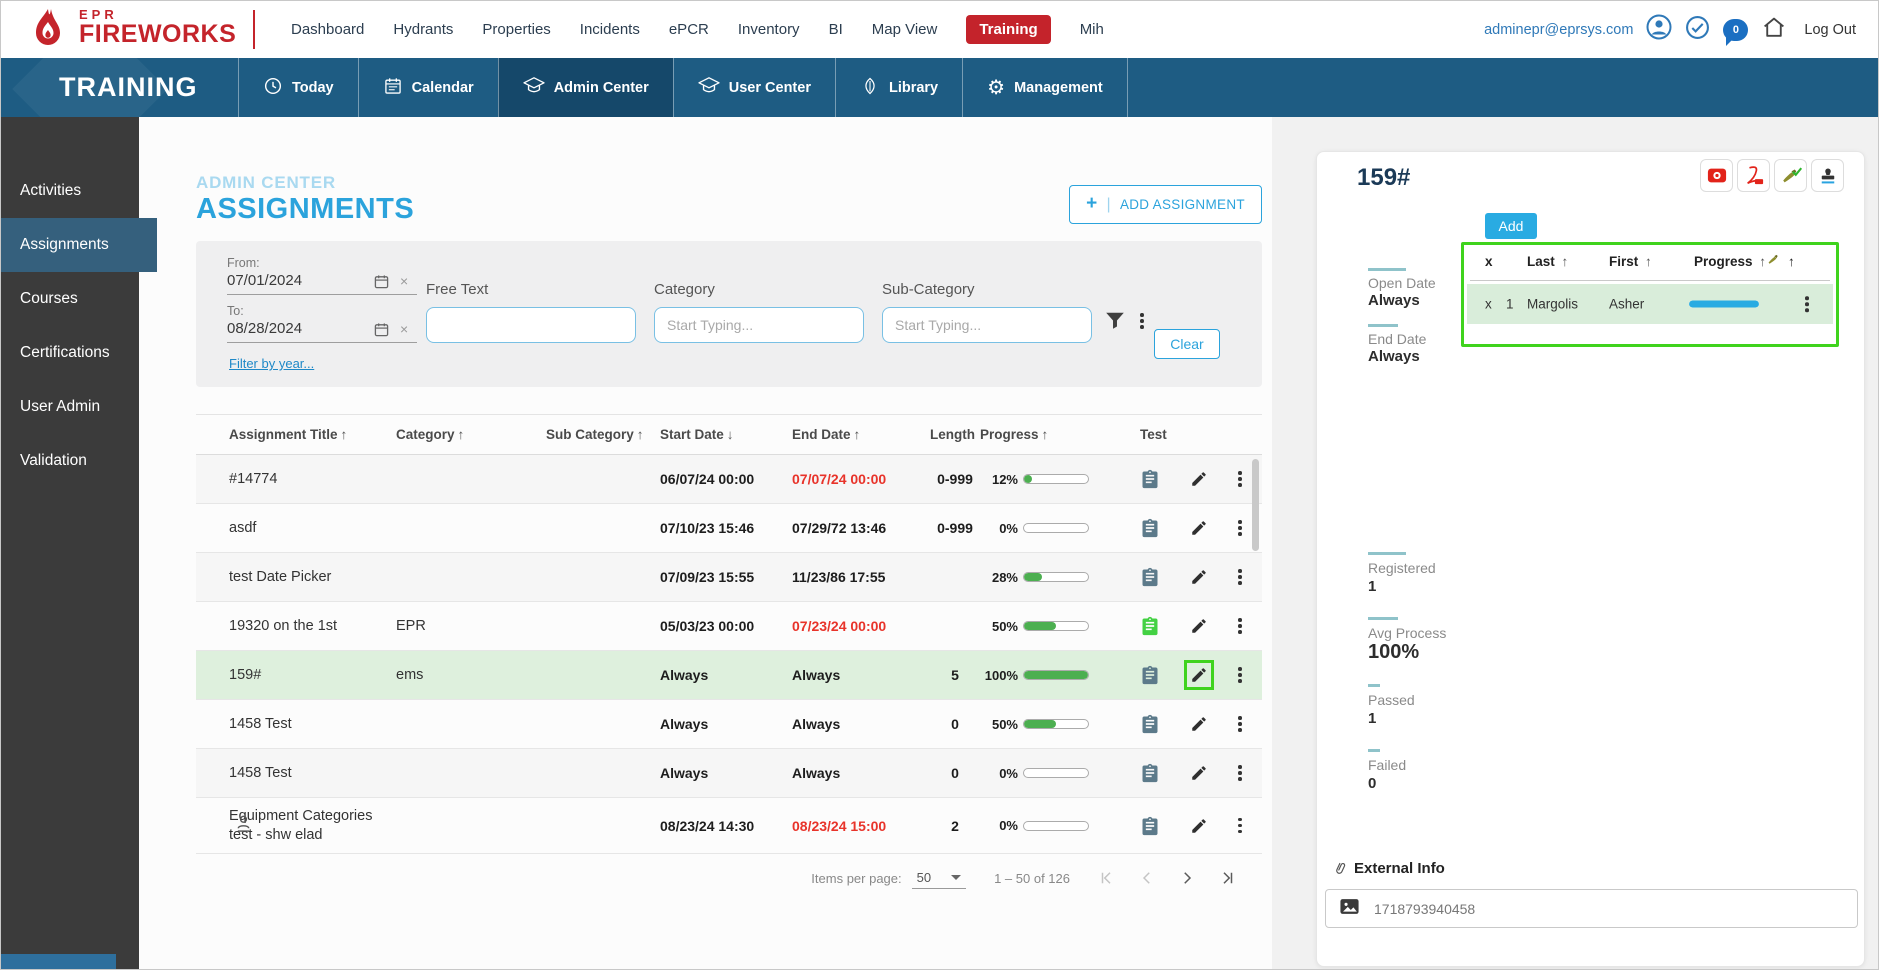  I want to click on sidebar-item-courses: Courses, so click(70, 299).